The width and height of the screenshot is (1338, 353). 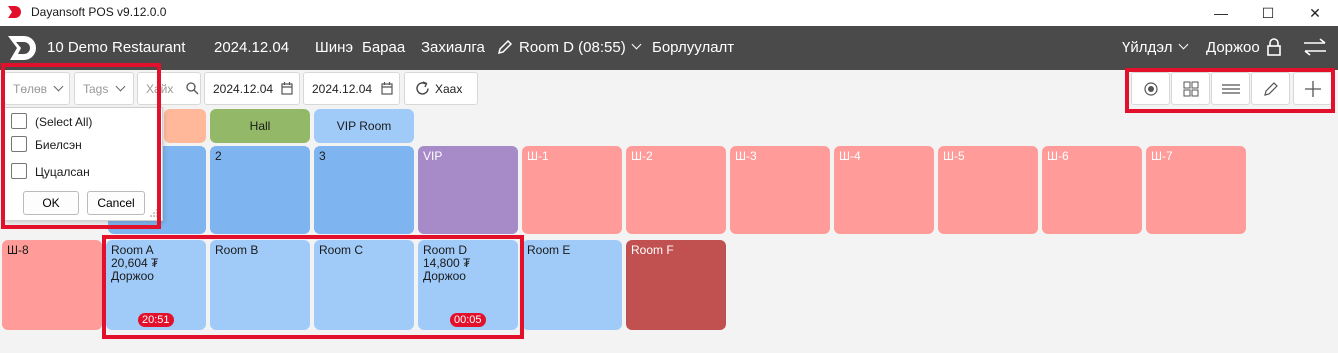 What do you see at coordinates (1147, 47) in the screenshot?
I see `operations-menu: Үйлдэл` at bounding box center [1147, 47].